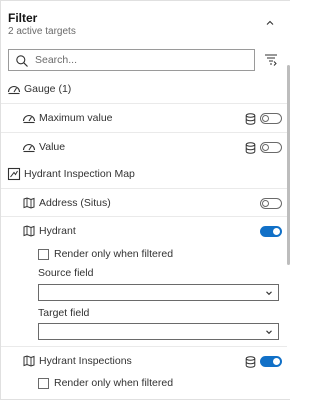 This screenshot has width=320, height=400. Describe the element at coordinates (23, 18) in the screenshot. I see `panel-title: Filter` at that location.